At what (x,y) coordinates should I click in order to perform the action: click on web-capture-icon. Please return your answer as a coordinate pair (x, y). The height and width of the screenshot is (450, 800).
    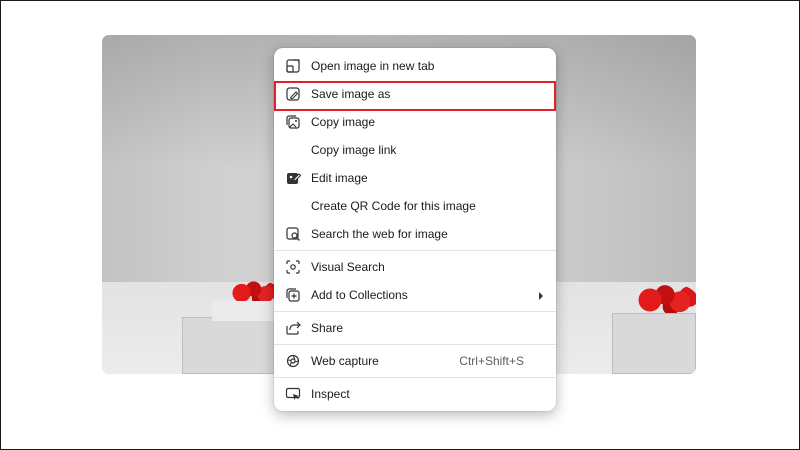
    Looking at the image, I should click on (293, 361).